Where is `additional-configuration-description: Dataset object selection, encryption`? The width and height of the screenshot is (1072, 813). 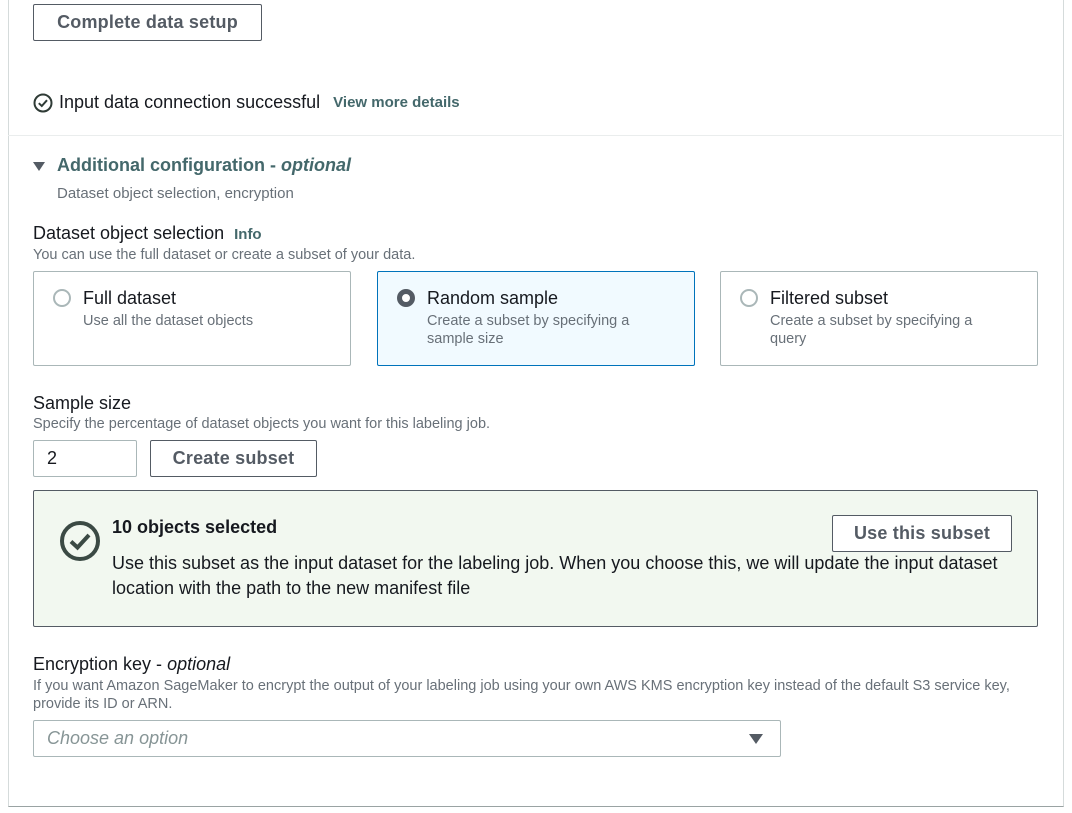
additional-configuration-description: Dataset object selection, encryption is located at coordinates (175, 193).